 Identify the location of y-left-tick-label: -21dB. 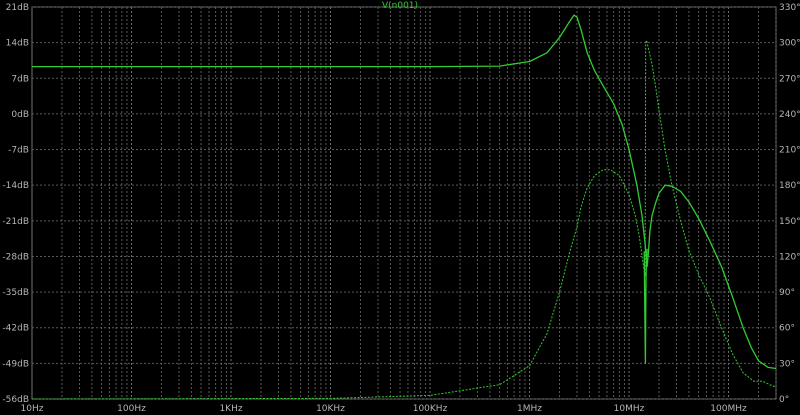
(15, 222).